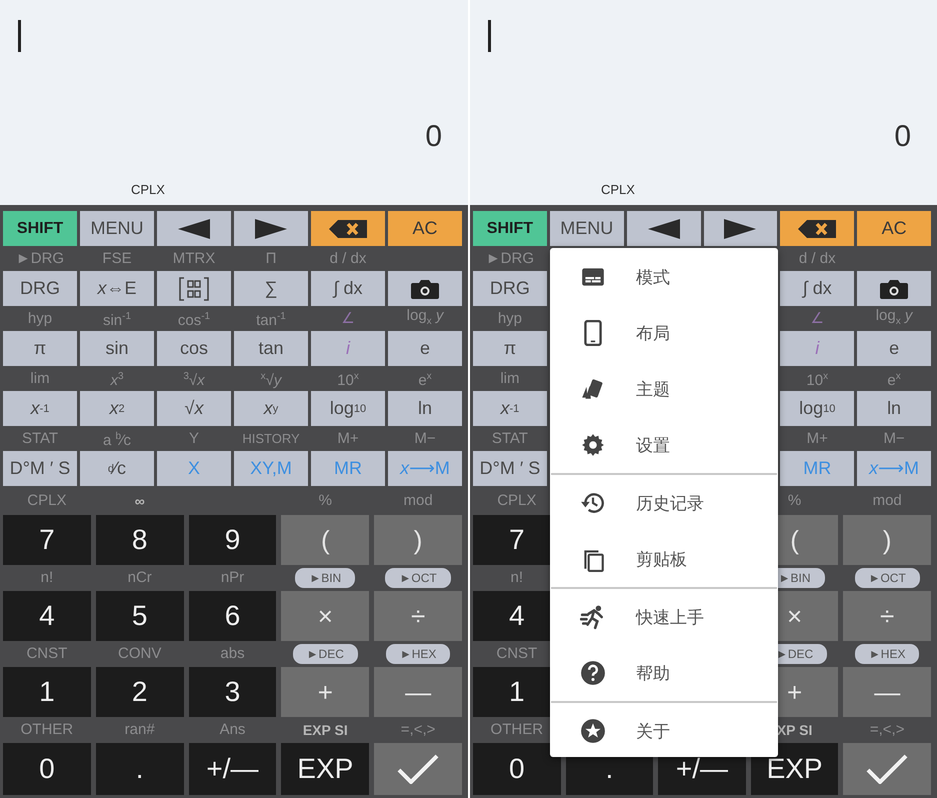 This screenshot has width=937, height=798. I want to click on matrix-icon, so click(194, 288).